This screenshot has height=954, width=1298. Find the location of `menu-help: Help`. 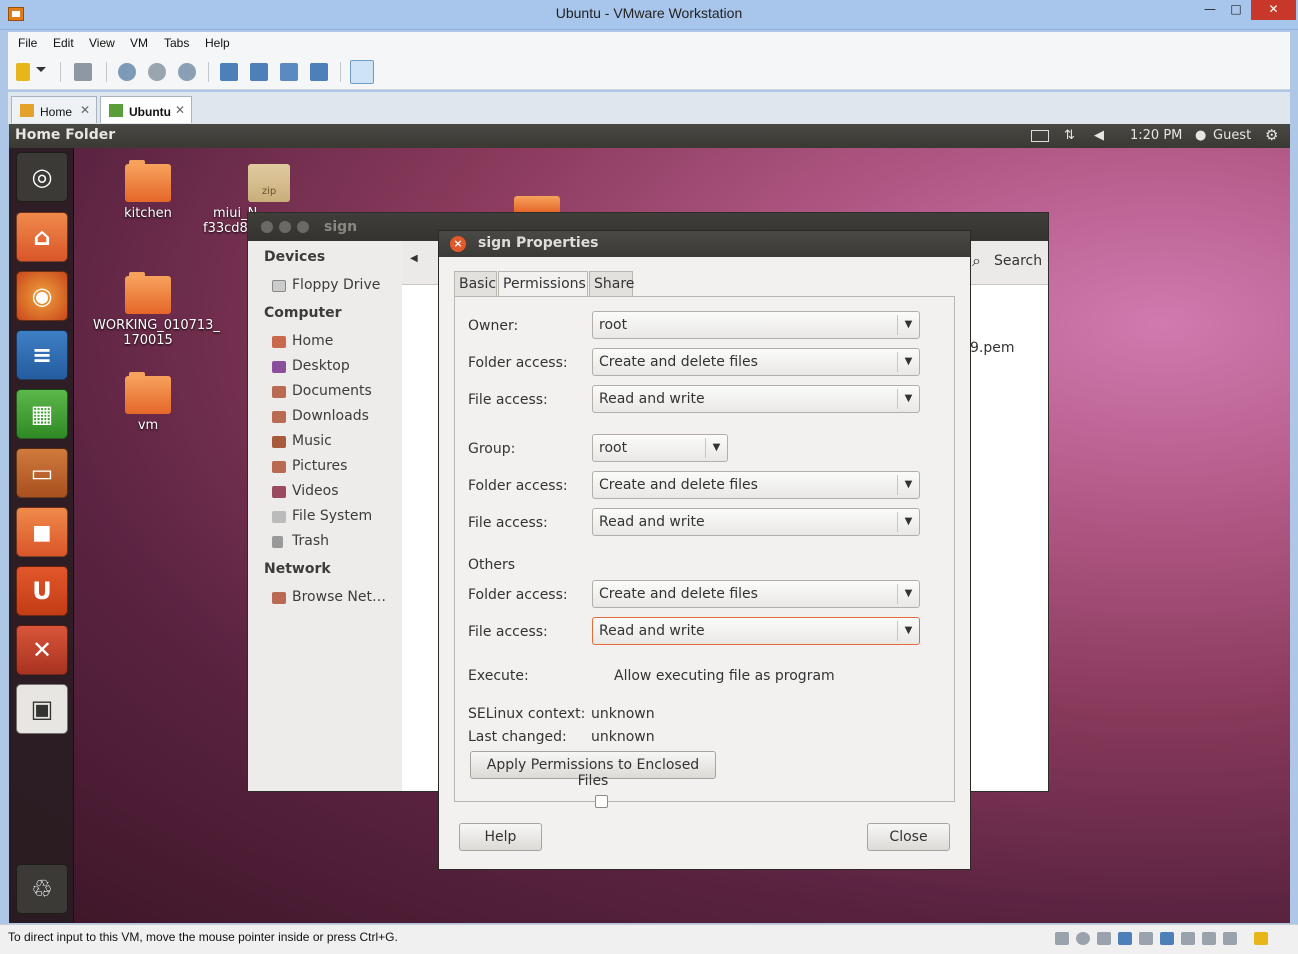

menu-help: Help is located at coordinates (217, 43).